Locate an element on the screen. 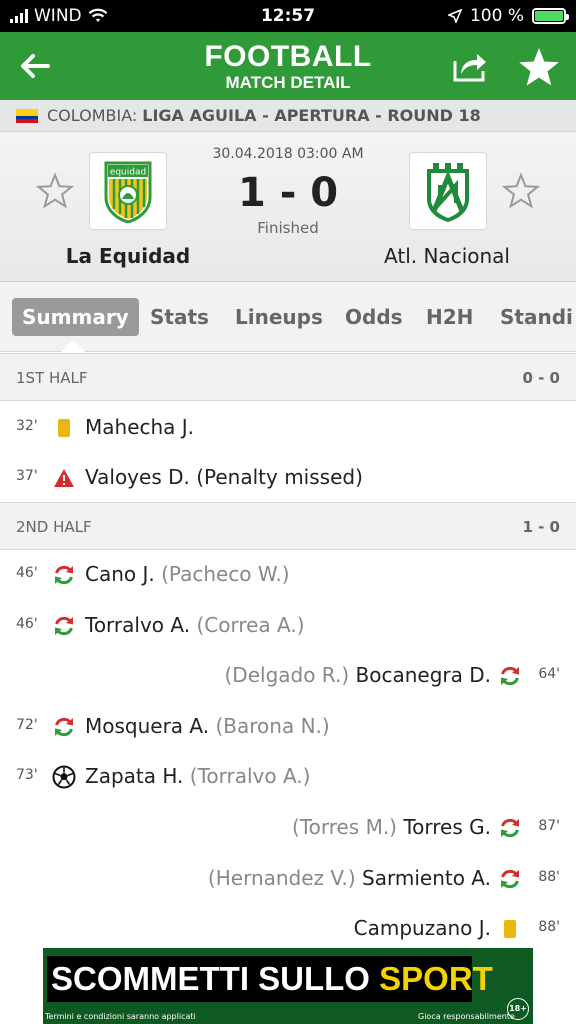 The image size is (576, 1024). home-team-logo: equidad is located at coordinates (128, 191).